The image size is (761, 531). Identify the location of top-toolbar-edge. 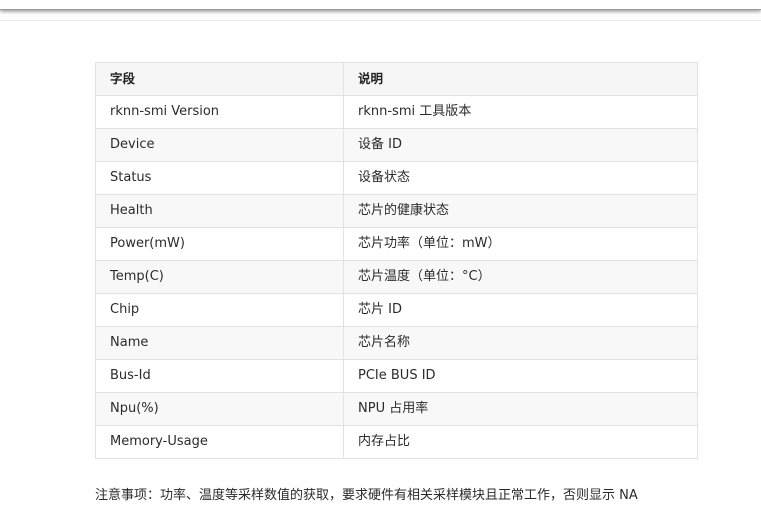
(380, 5).